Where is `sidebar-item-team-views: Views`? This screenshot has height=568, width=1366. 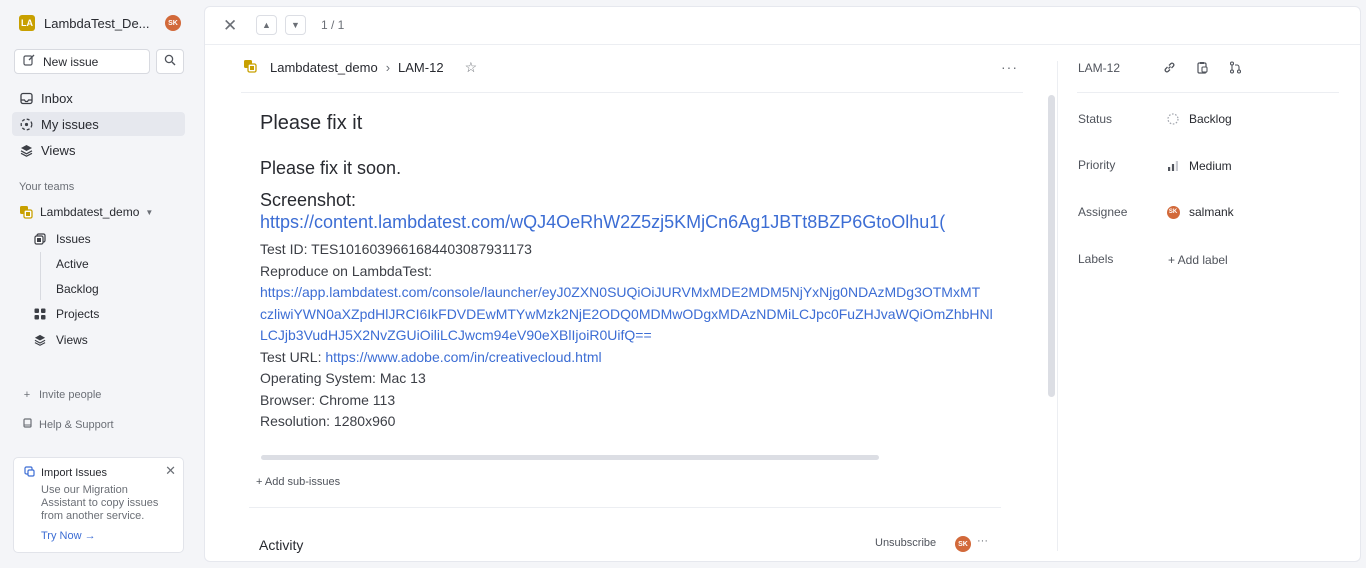
sidebar-item-team-views: Views is located at coordinates (60, 340).